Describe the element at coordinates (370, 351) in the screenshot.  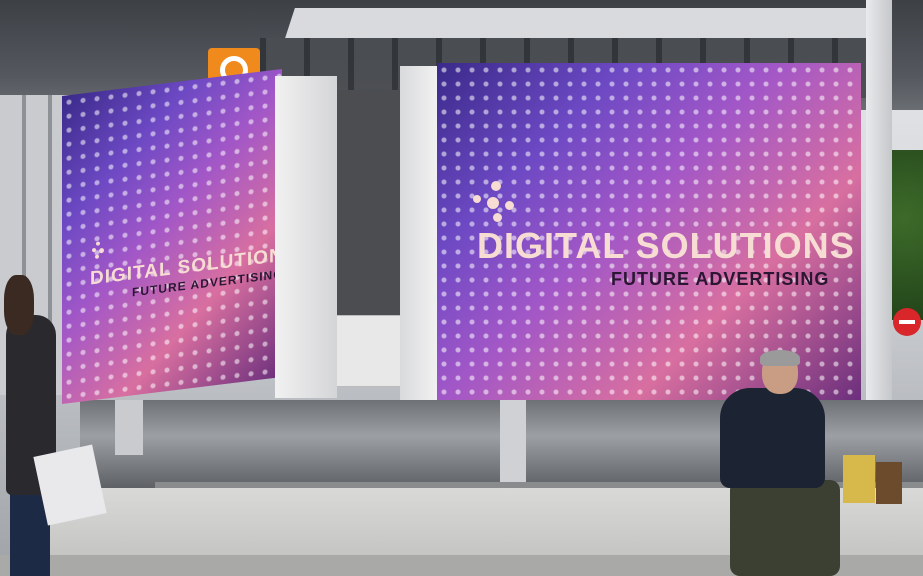
I see `parked-van` at that location.